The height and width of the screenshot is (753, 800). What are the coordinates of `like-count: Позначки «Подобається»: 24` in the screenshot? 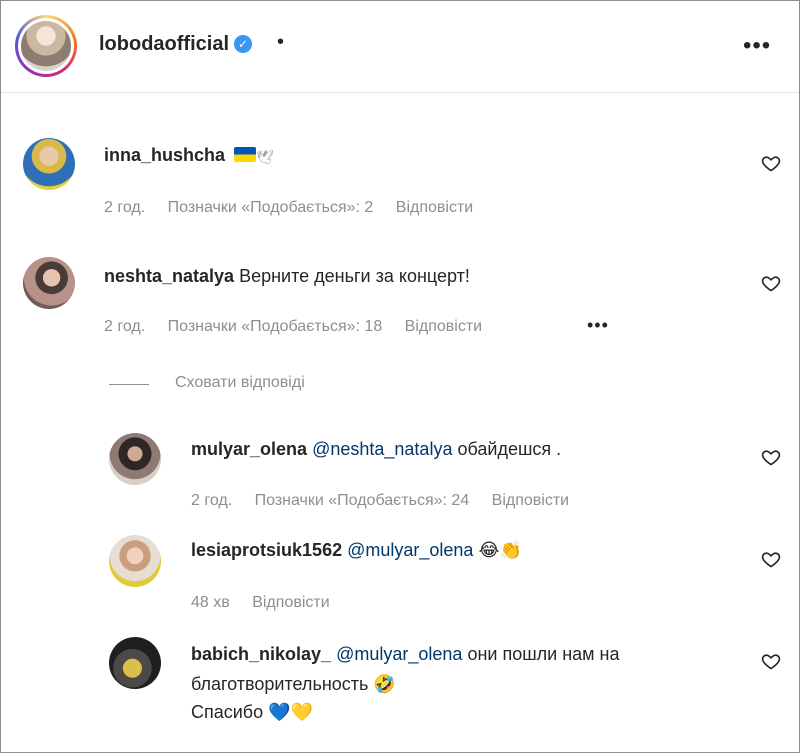 It's located at (362, 500).